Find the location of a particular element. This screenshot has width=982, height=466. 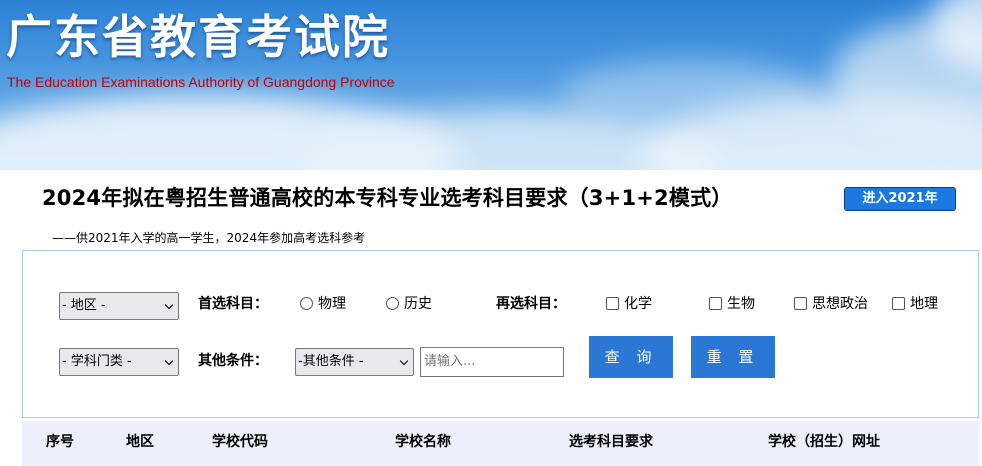

category-select: - 学科门类 - is located at coordinates (119, 362).